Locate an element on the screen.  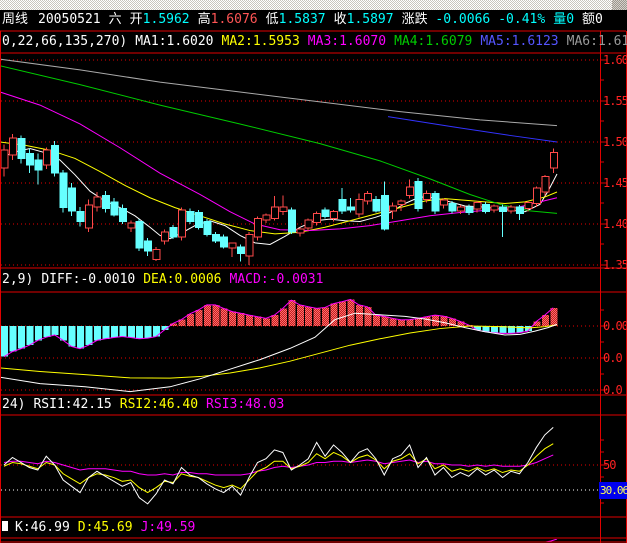
indicator-value: MA4:1.6079 is located at coordinates (433, 41).